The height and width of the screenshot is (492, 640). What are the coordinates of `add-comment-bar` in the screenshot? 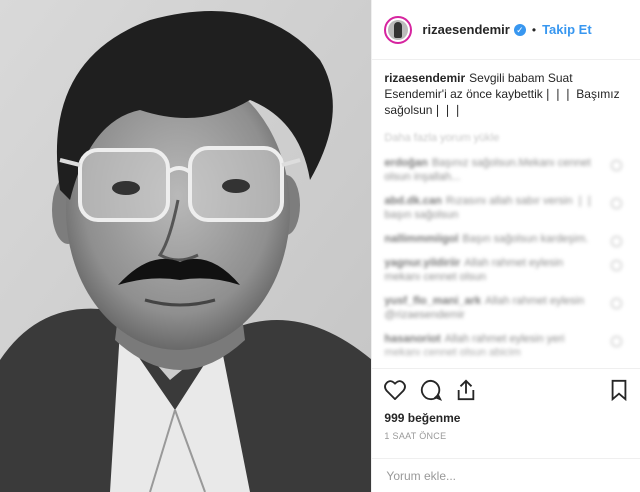 It's located at (506, 475).